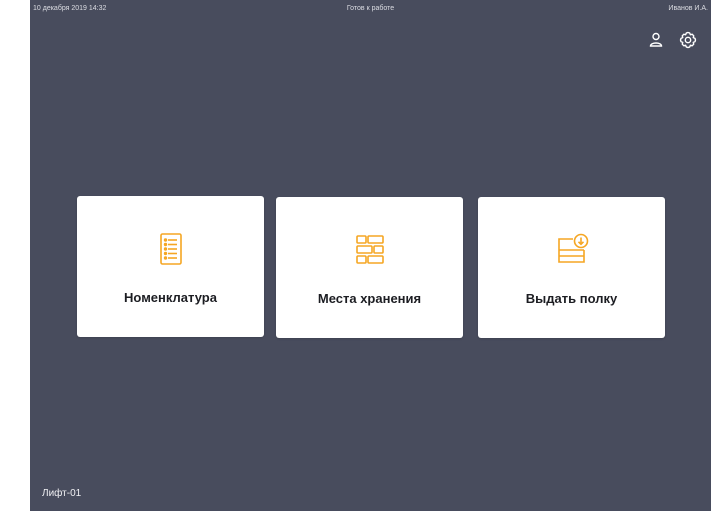  I want to click on storage-places-card: Места хранения, so click(369, 267).